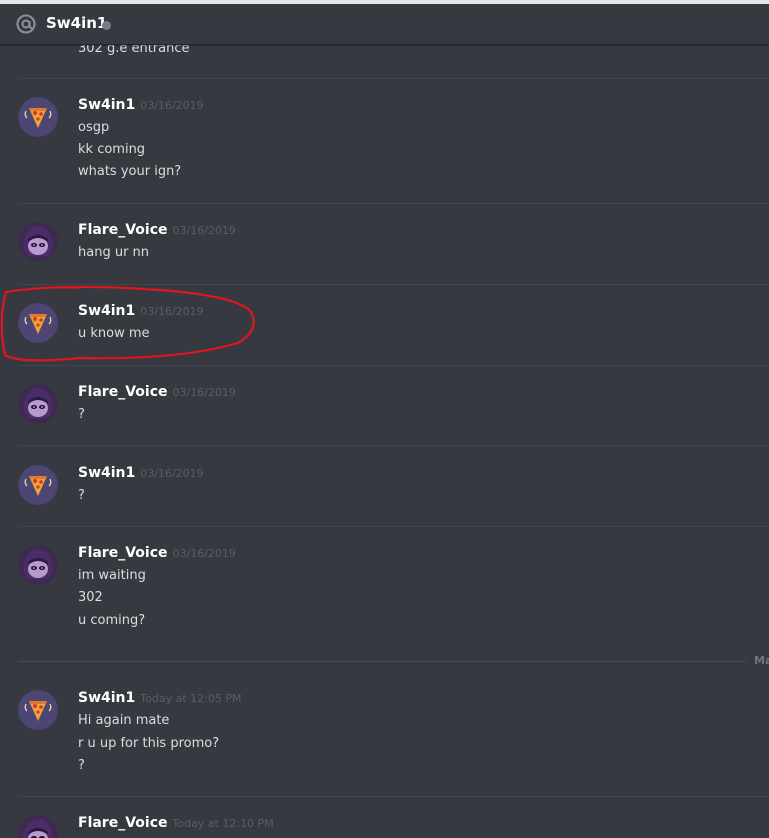 Image resolution: width=769 pixels, height=838 pixels. What do you see at coordinates (134, 50) in the screenshot?
I see `previous-message-text: 302 g.e entrance` at bounding box center [134, 50].